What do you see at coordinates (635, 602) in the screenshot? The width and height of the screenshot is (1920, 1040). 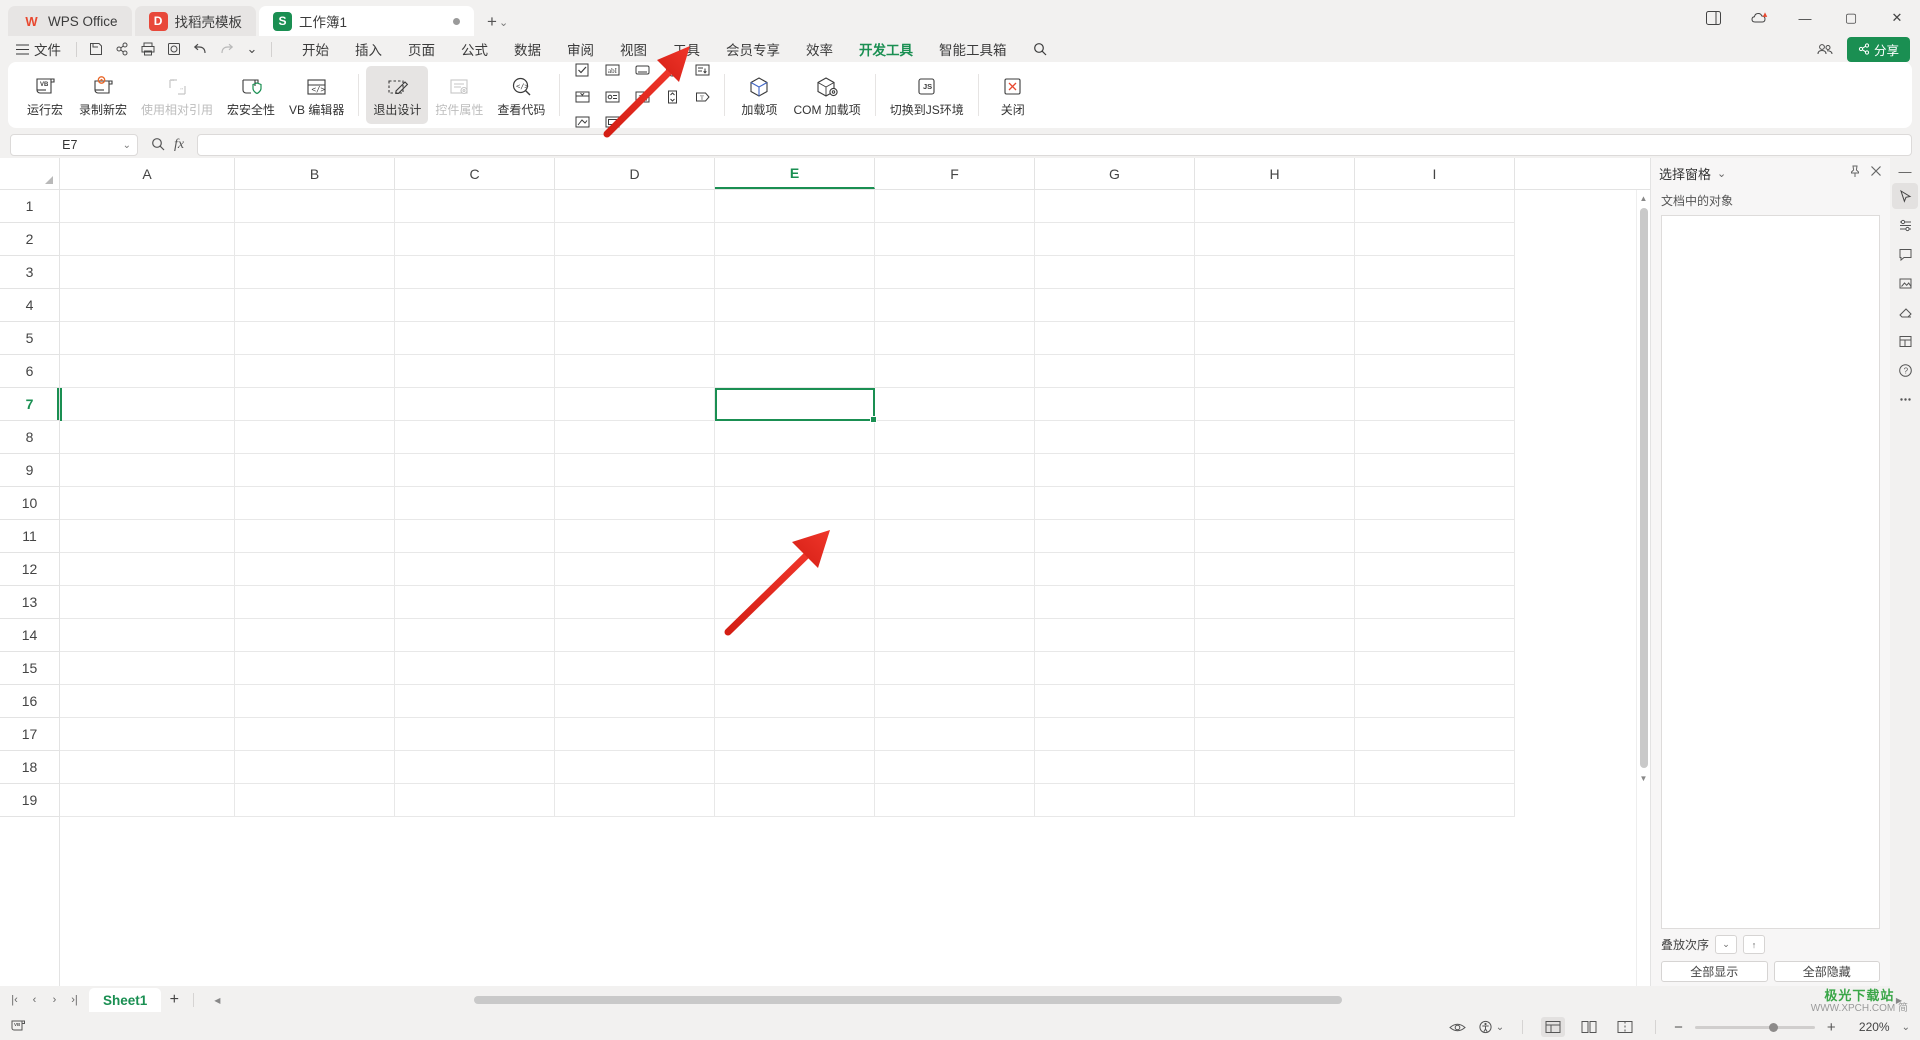 I see `cell-D7` at bounding box center [635, 602].